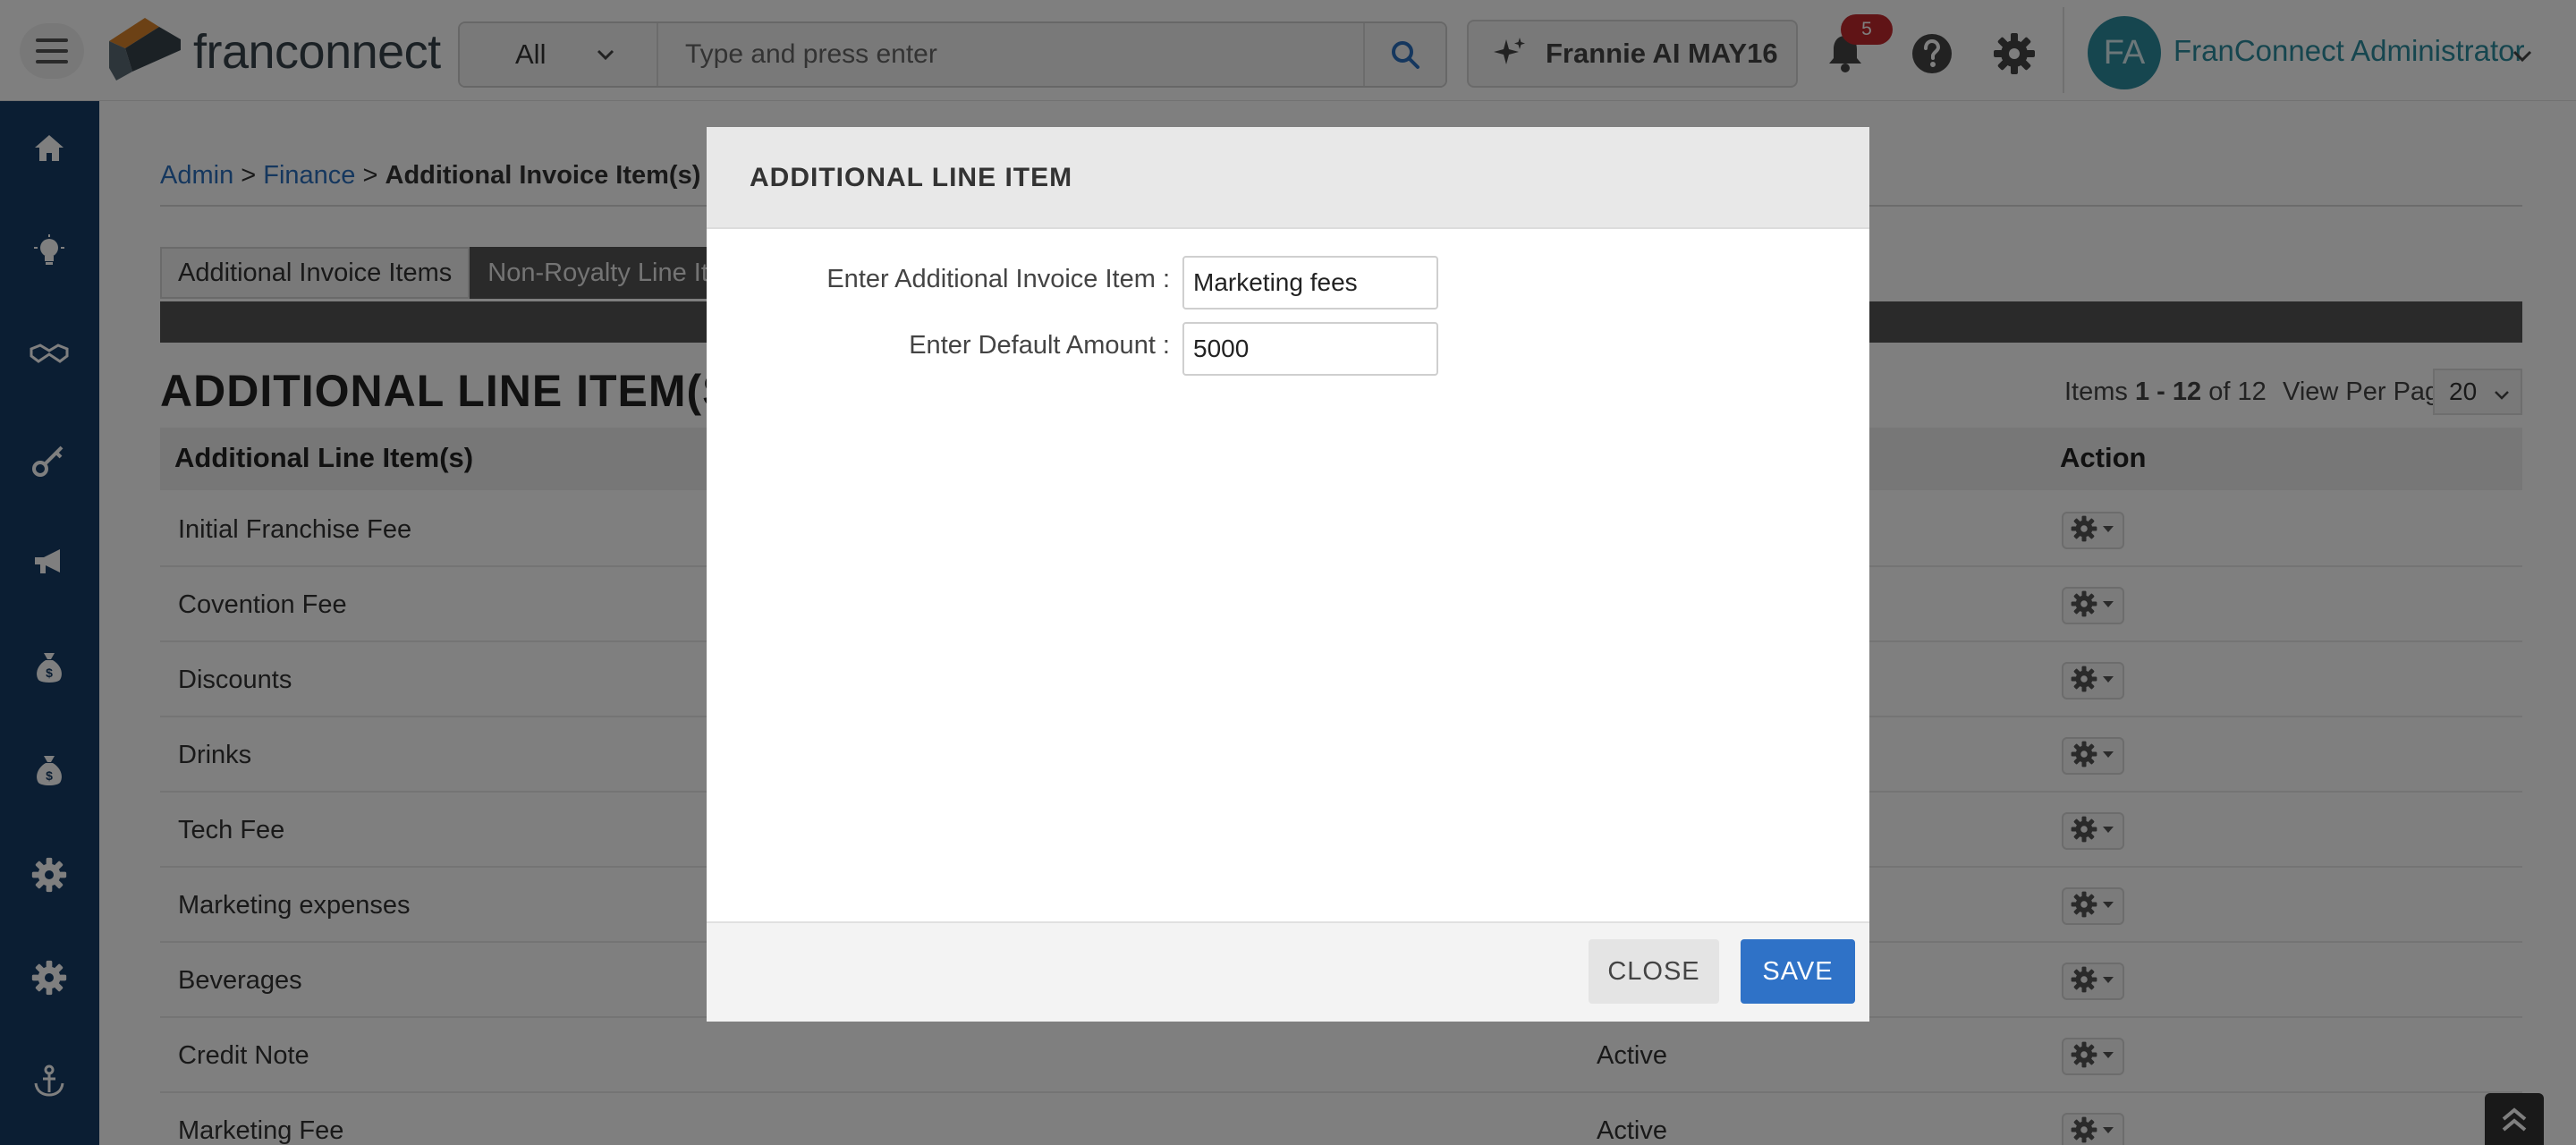 Image resolution: width=2576 pixels, height=1145 pixels. I want to click on close-button: CLOSE, so click(1654, 971).